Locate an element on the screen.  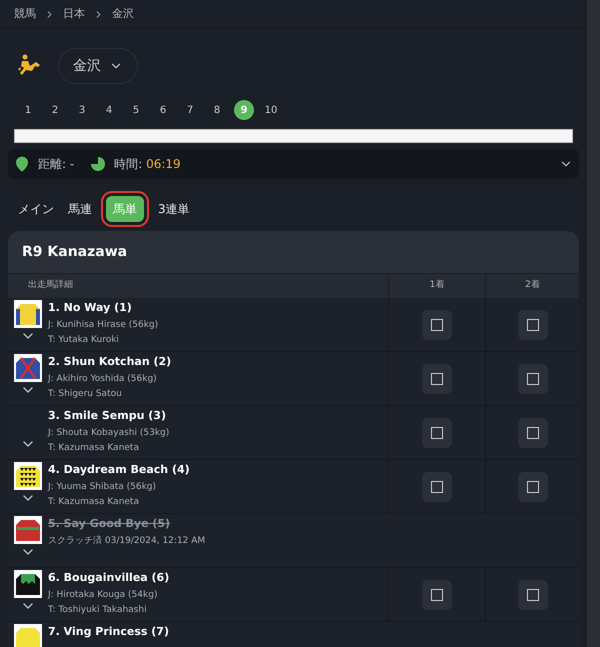
race-number-tab: 2 is located at coordinates (55, 110).